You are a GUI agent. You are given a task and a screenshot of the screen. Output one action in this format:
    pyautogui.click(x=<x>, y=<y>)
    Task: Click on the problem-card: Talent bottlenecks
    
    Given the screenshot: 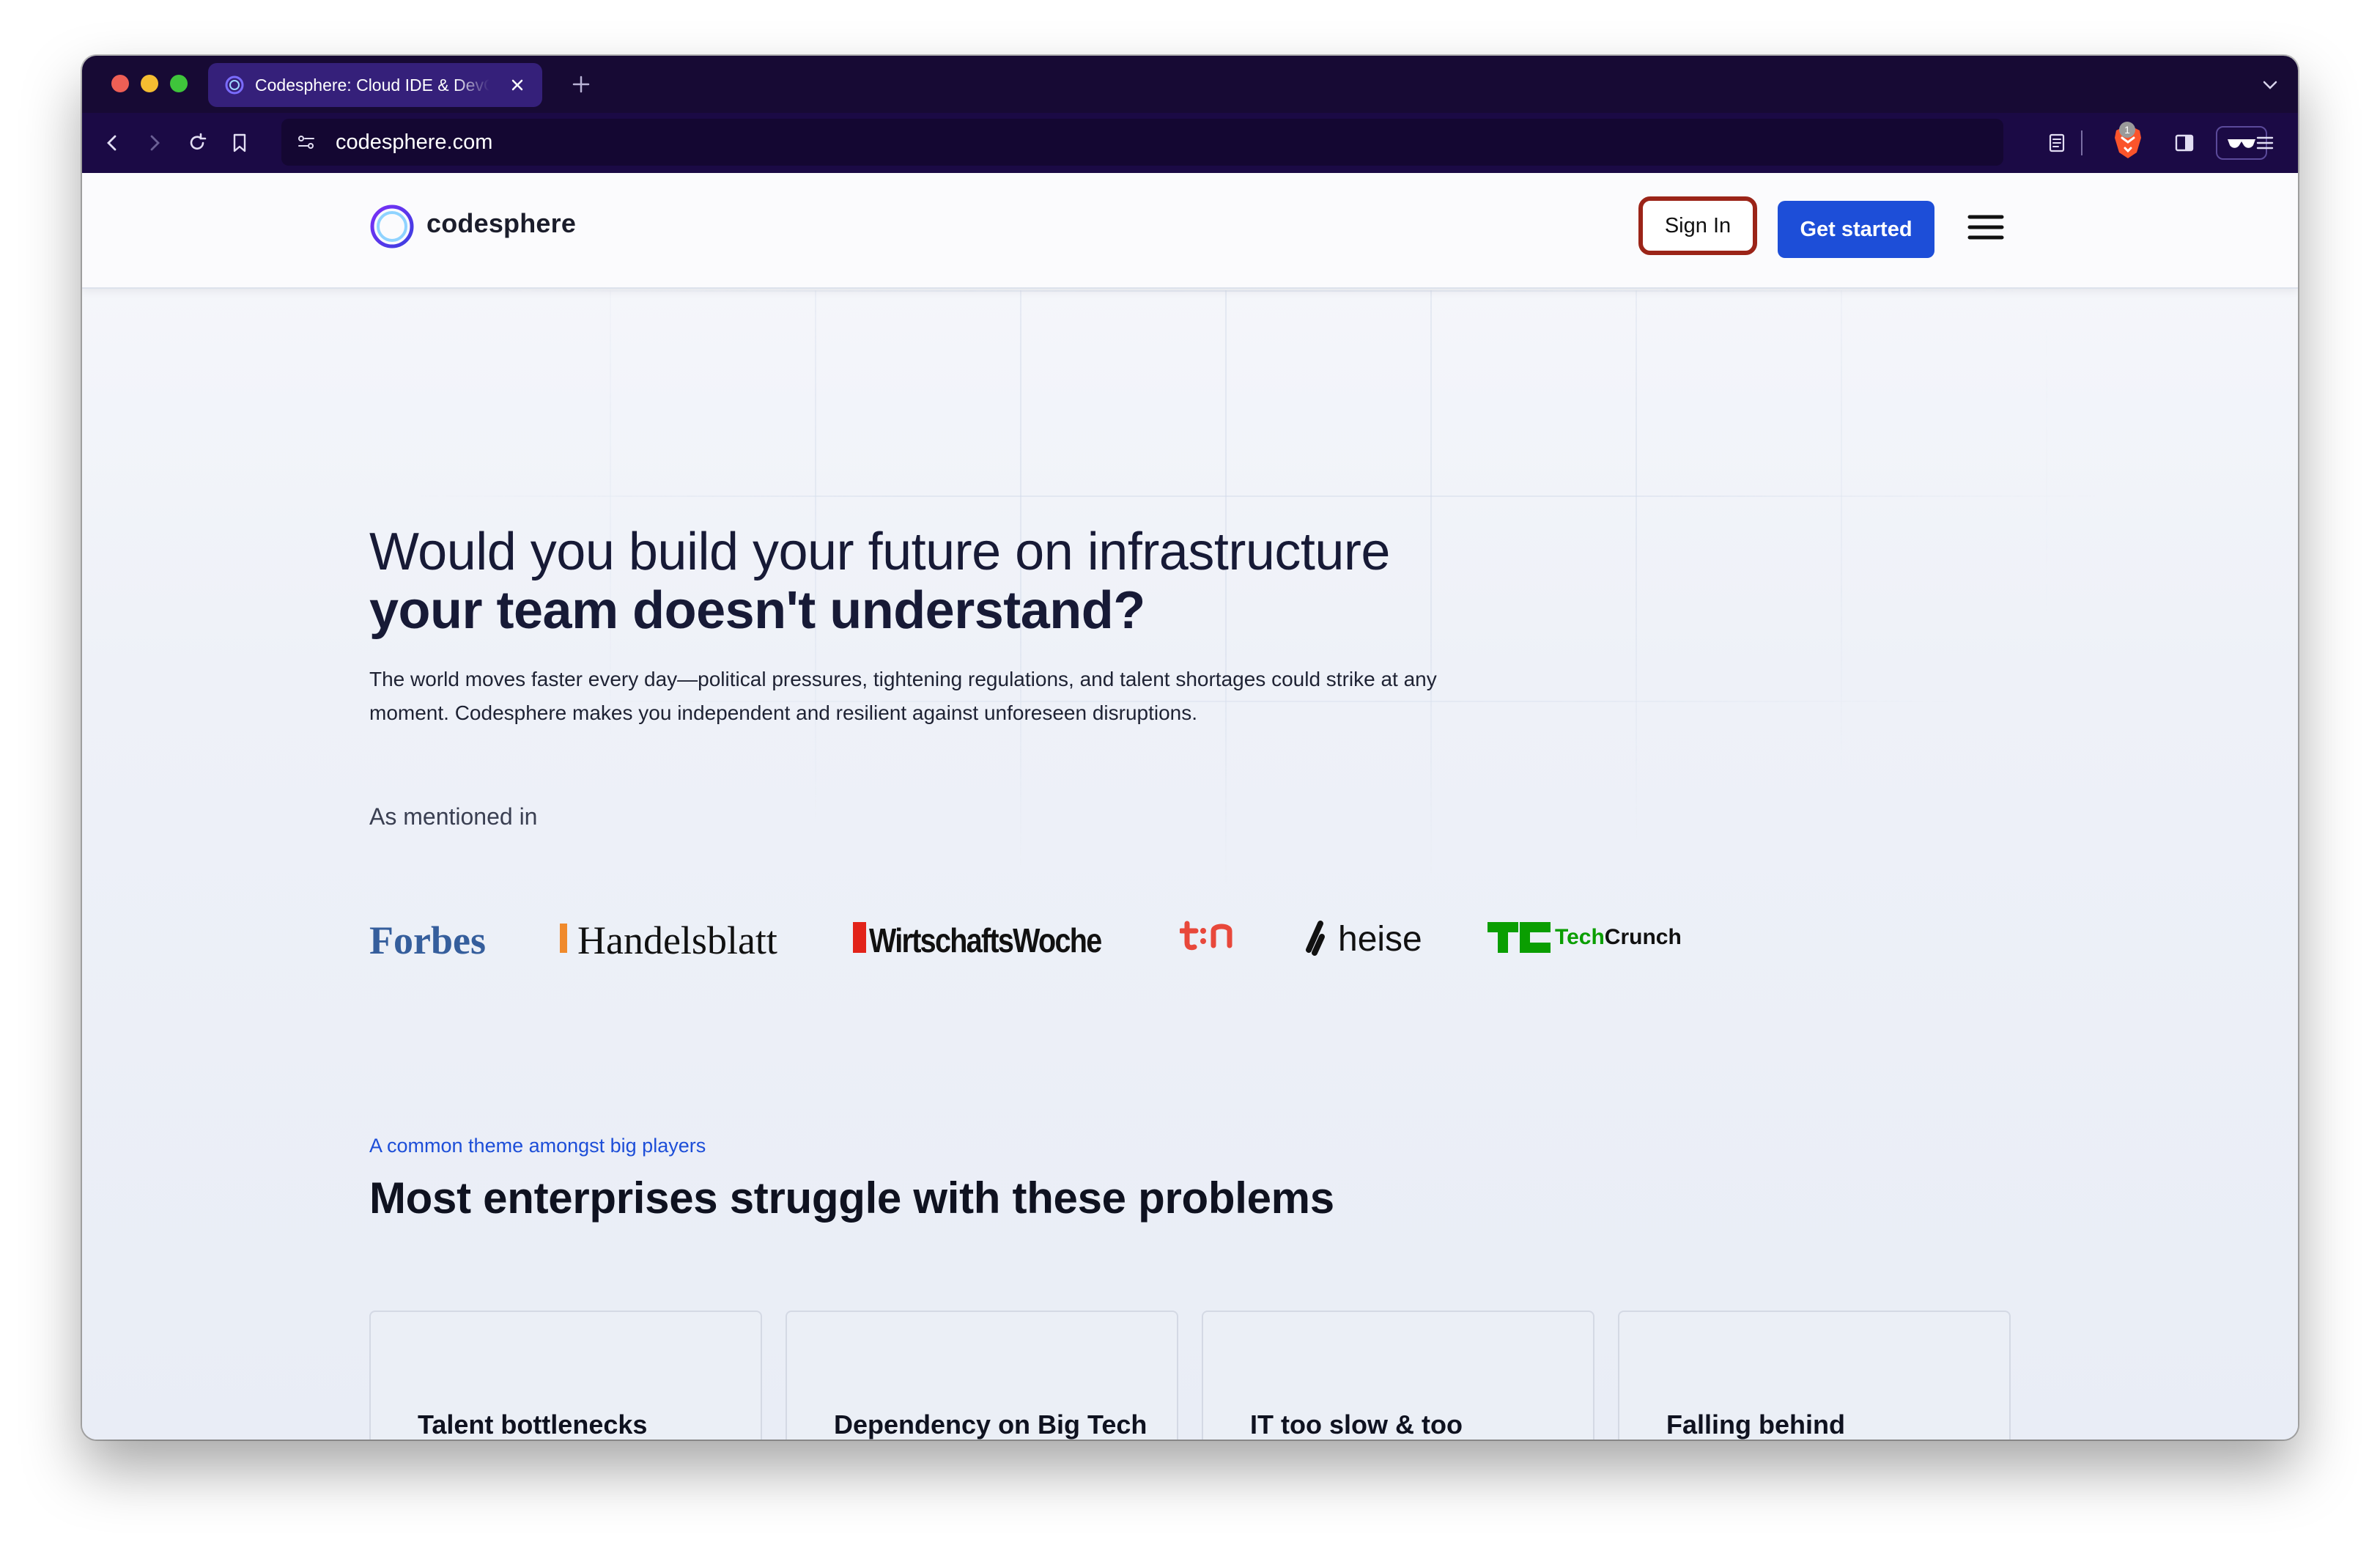 What is the action you would take?
    pyautogui.click(x=565, y=1375)
    